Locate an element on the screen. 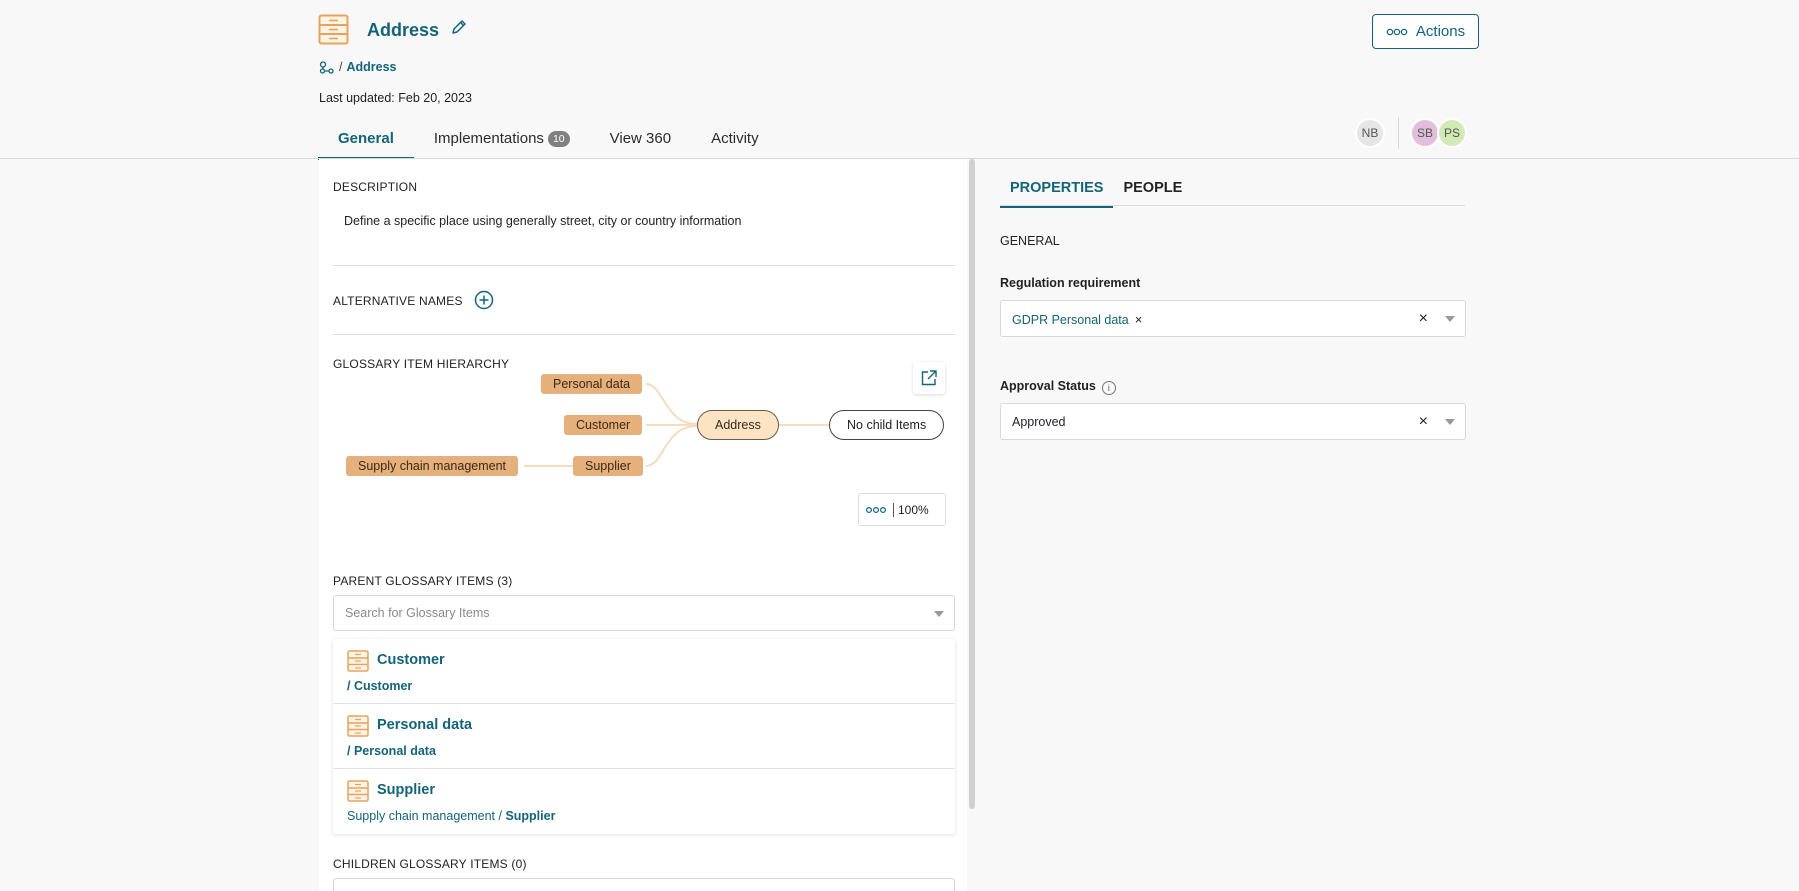 The width and height of the screenshot is (1799, 891). remove-tag-icon: × is located at coordinates (1139, 319).